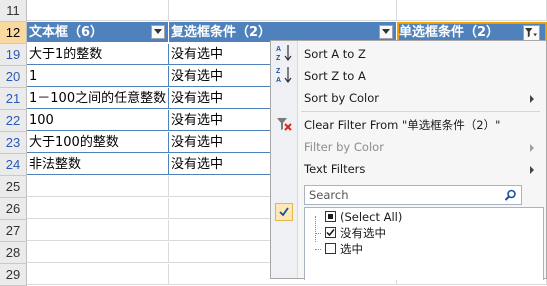 The width and height of the screenshot is (547, 286). What do you see at coordinates (402, 195) in the screenshot?
I see `search-input` at bounding box center [402, 195].